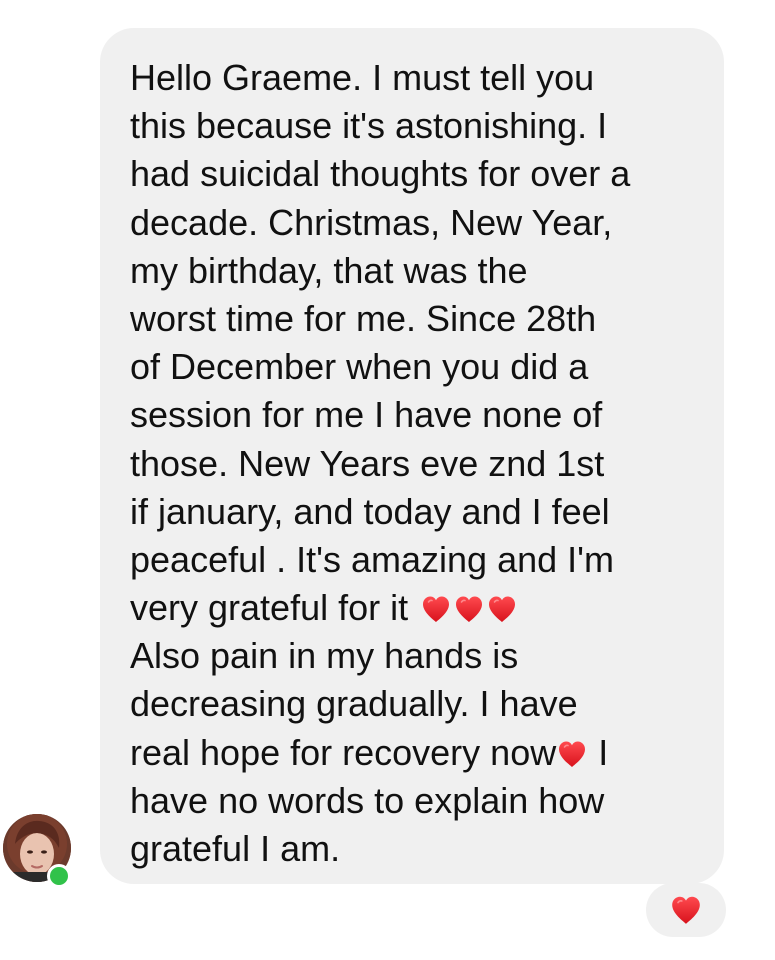 The height and width of the screenshot is (960, 775). Describe the element at coordinates (598, 752) in the screenshot. I see `message-text: I` at that location.